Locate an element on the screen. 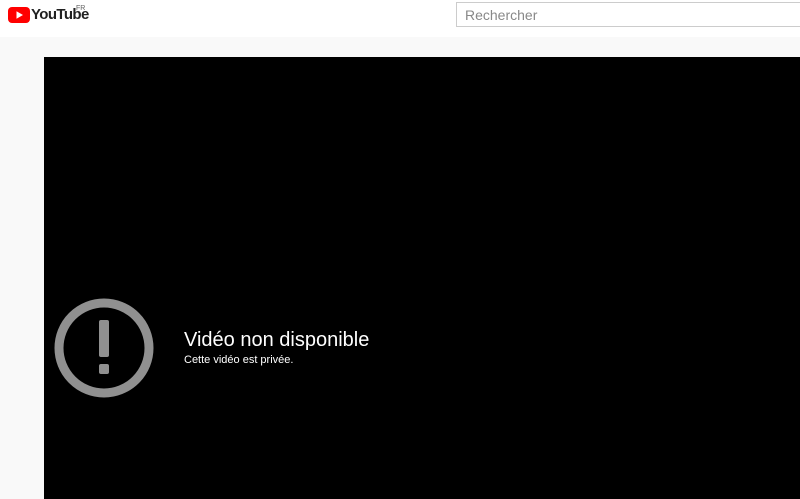  search-box is located at coordinates (628, 14).